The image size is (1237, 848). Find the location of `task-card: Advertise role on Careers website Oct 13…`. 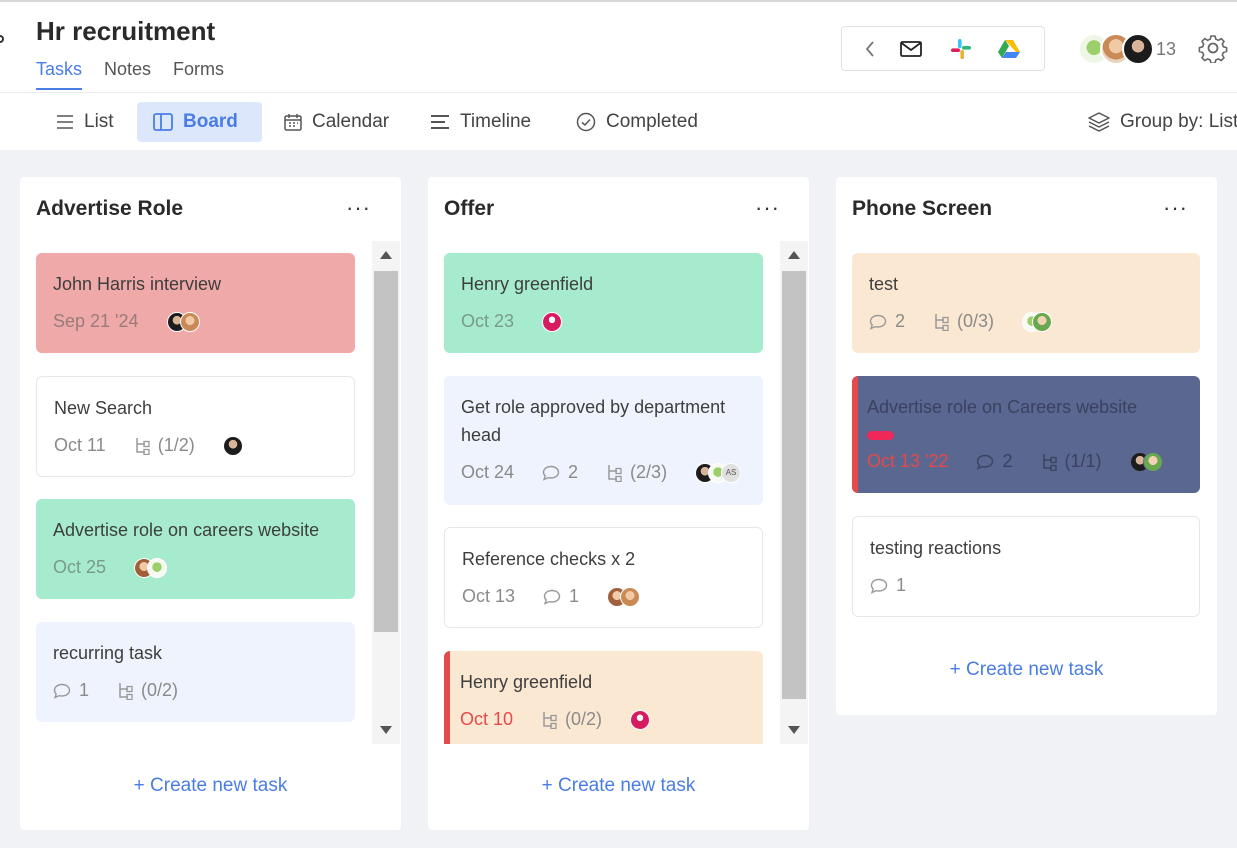

task-card: Advertise role on Careers website Oct 13… is located at coordinates (1026, 434).